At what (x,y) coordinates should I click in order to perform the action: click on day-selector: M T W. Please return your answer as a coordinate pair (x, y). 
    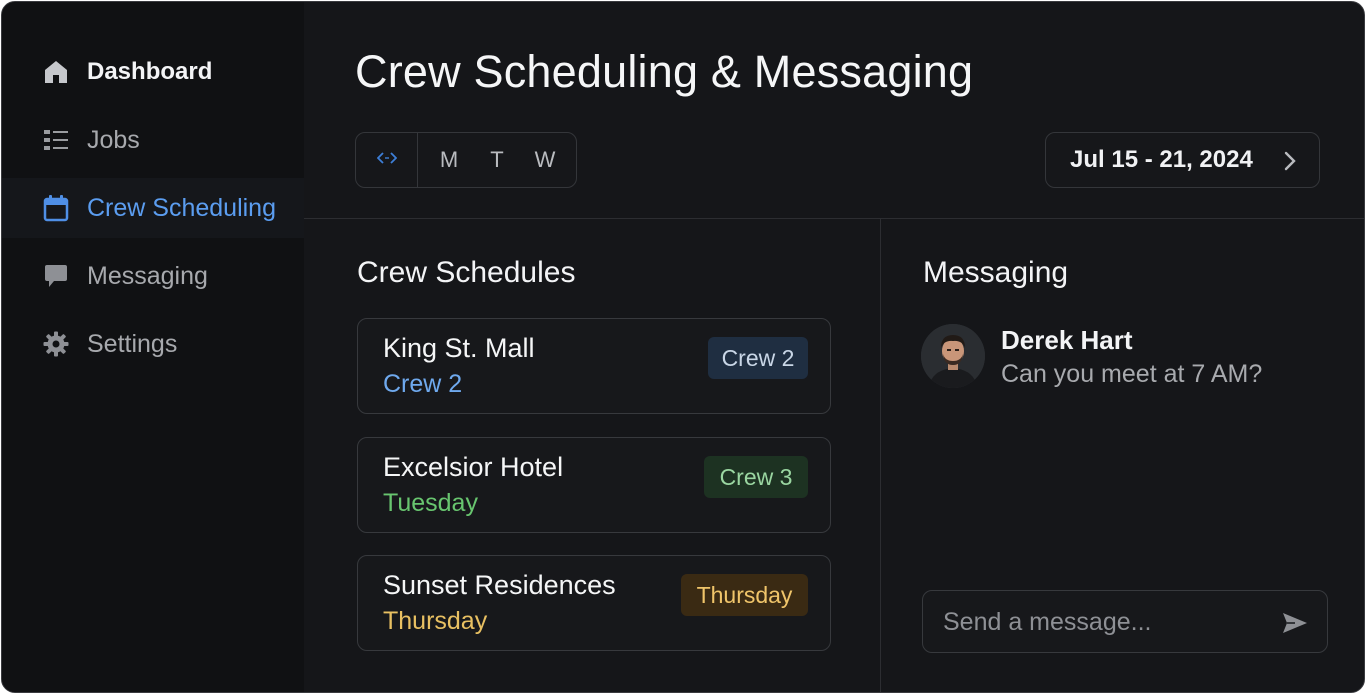
    Looking at the image, I should click on (466, 160).